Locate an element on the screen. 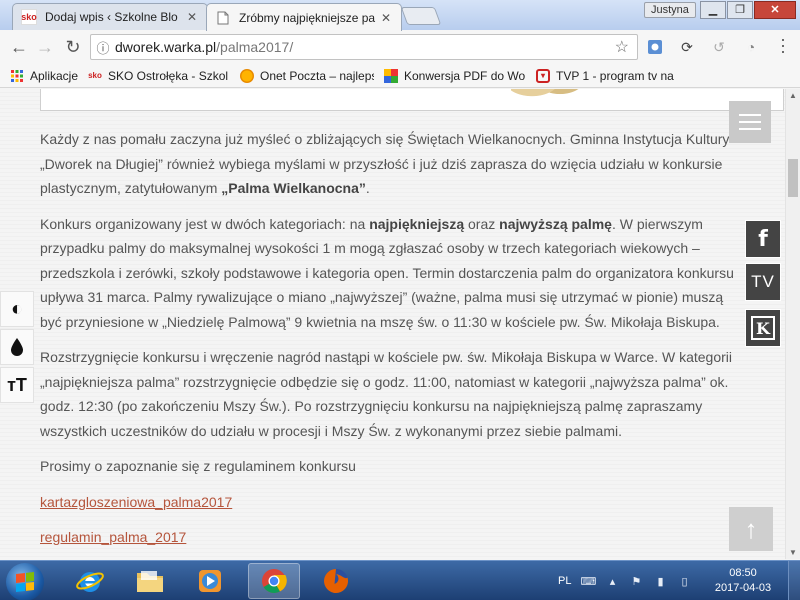 This screenshot has height=600, width=800. bookmark-star-icon: ☆ is located at coordinates (622, 47).